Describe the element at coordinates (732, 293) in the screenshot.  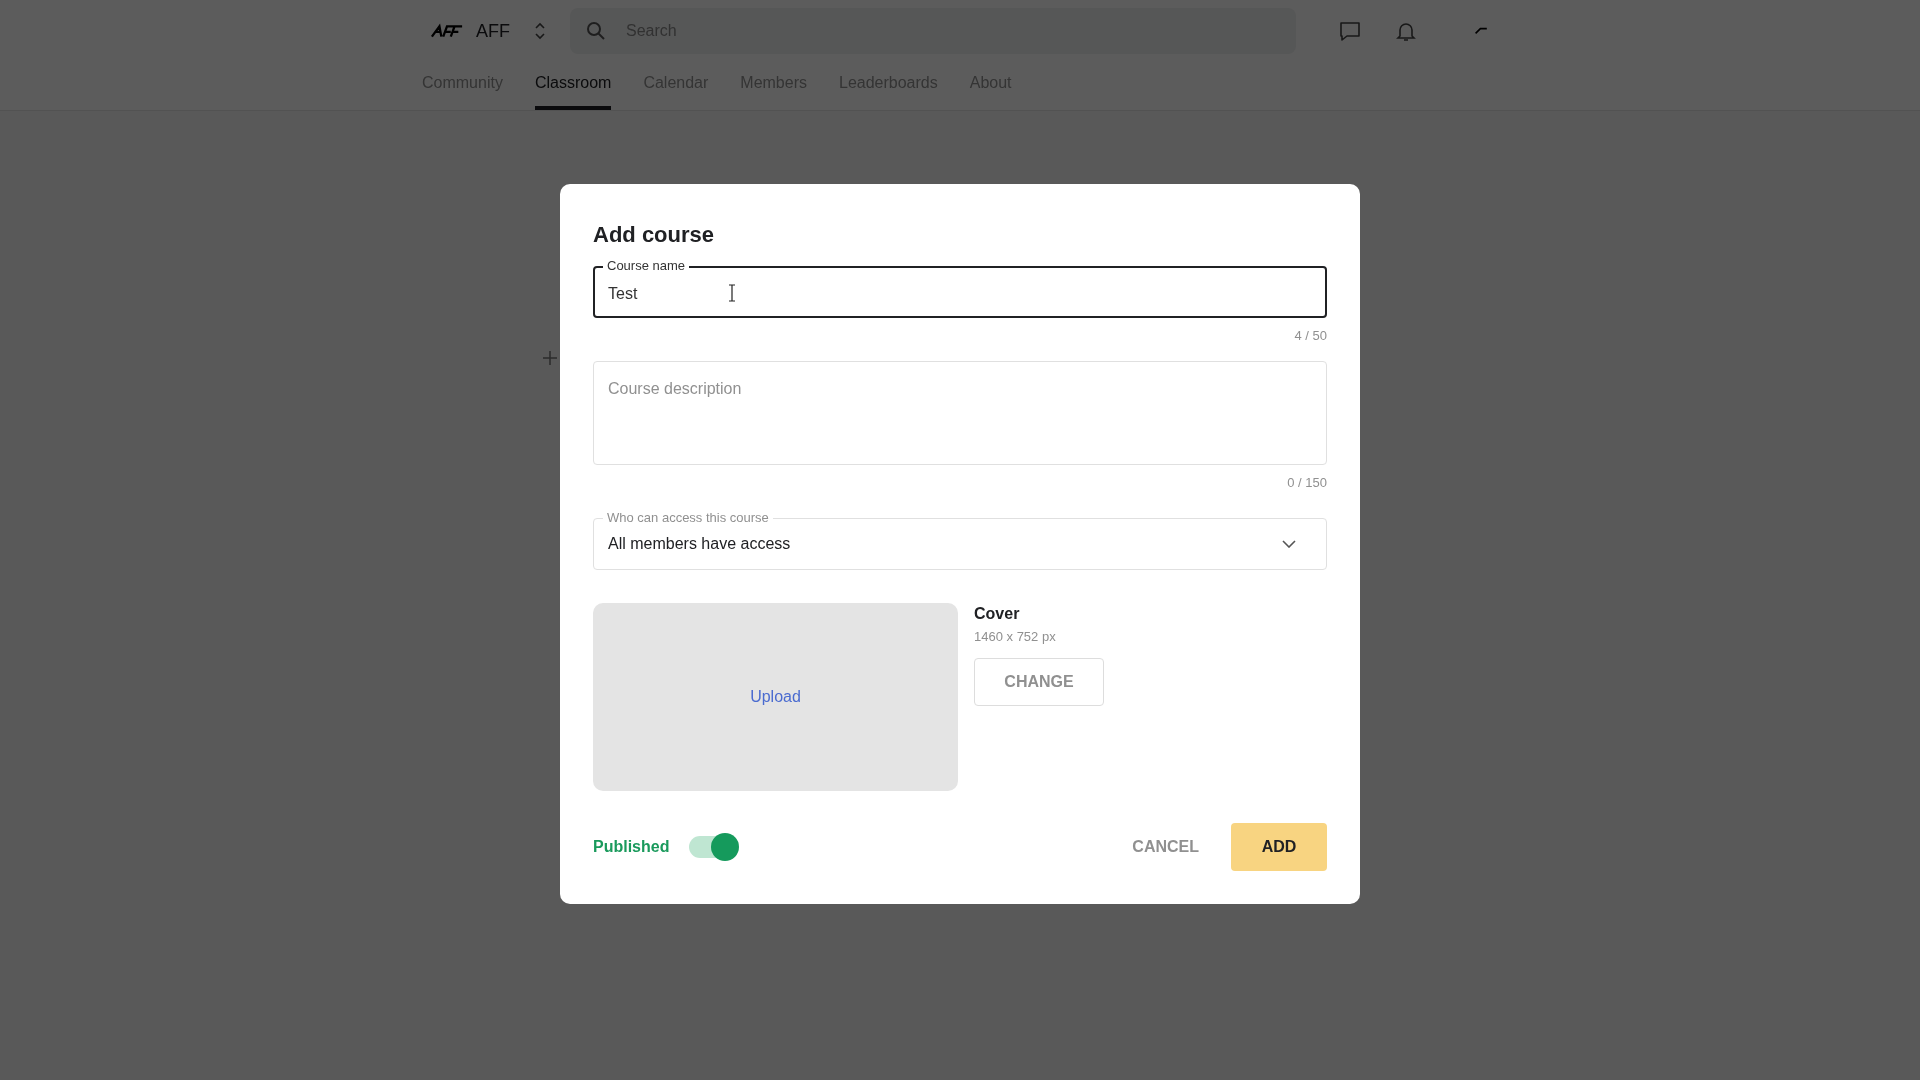
I see `text-cursor-icon` at that location.